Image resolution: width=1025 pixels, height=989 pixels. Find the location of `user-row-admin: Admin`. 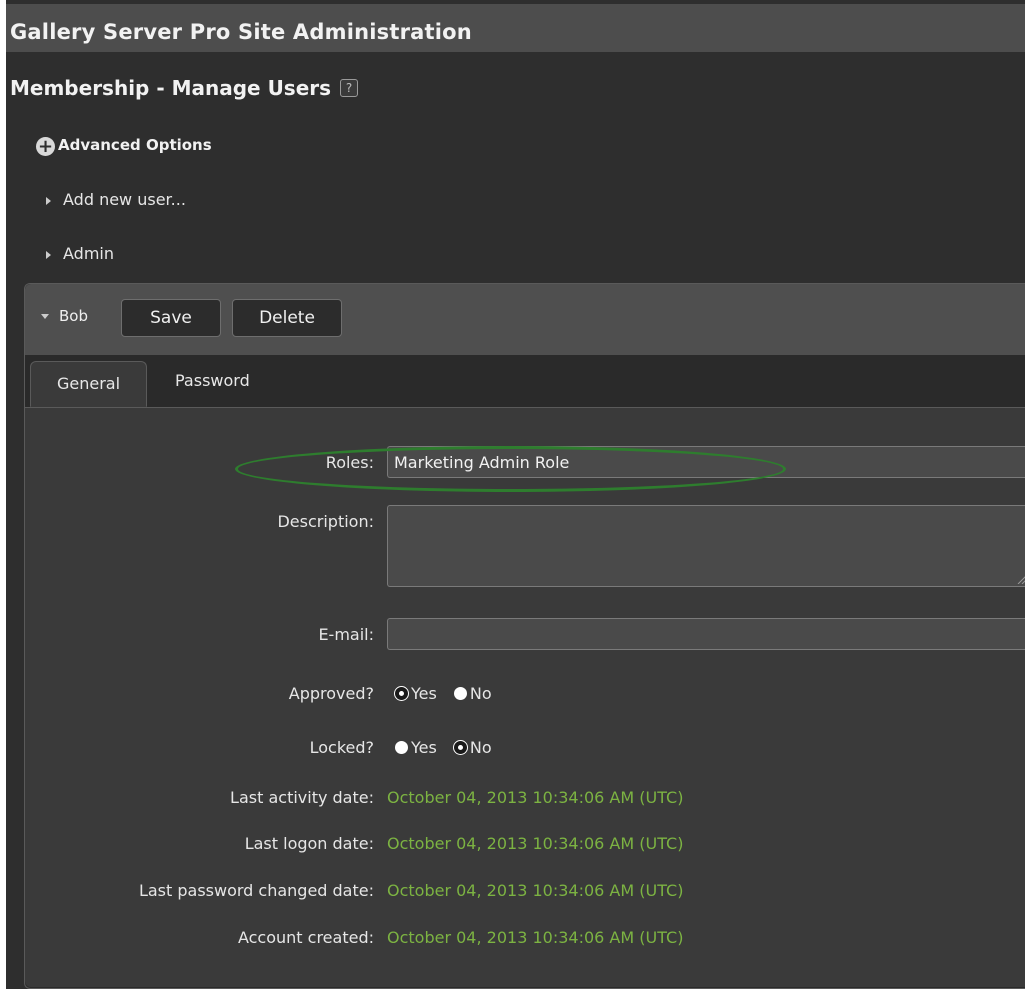

user-row-admin: Admin is located at coordinates (80, 253).